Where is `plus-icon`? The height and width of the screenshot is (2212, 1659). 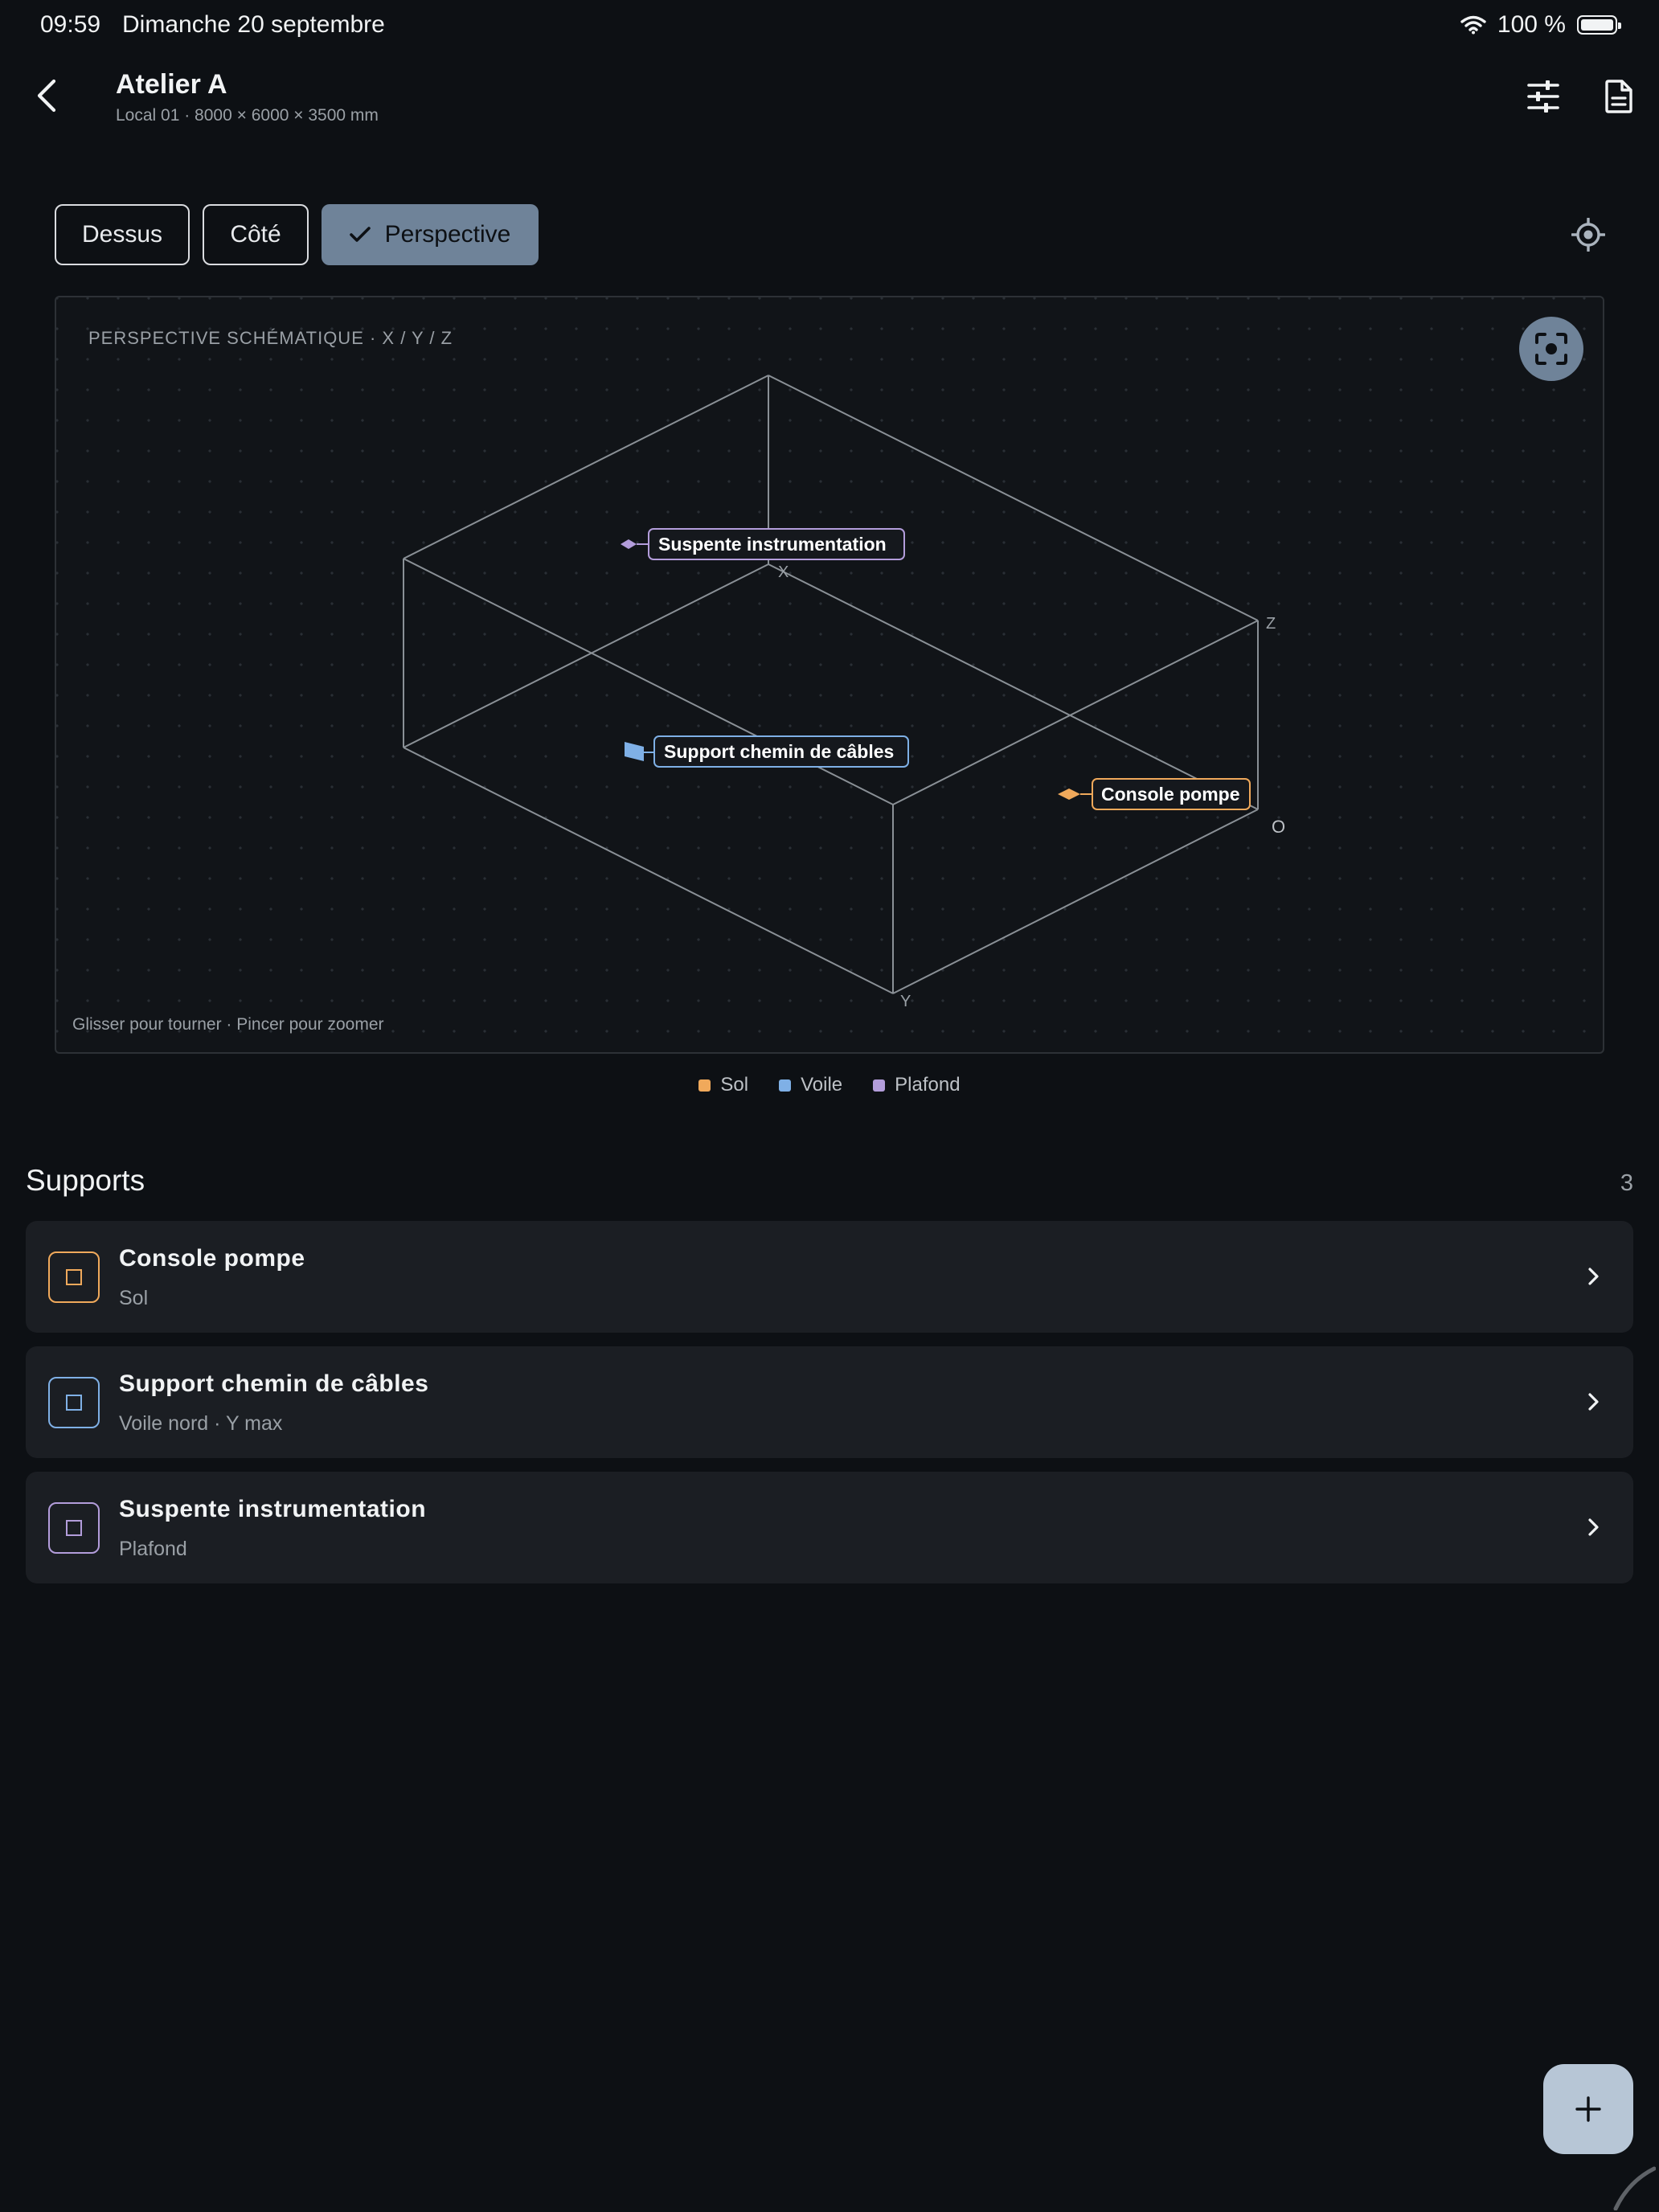 plus-icon is located at coordinates (1588, 2109).